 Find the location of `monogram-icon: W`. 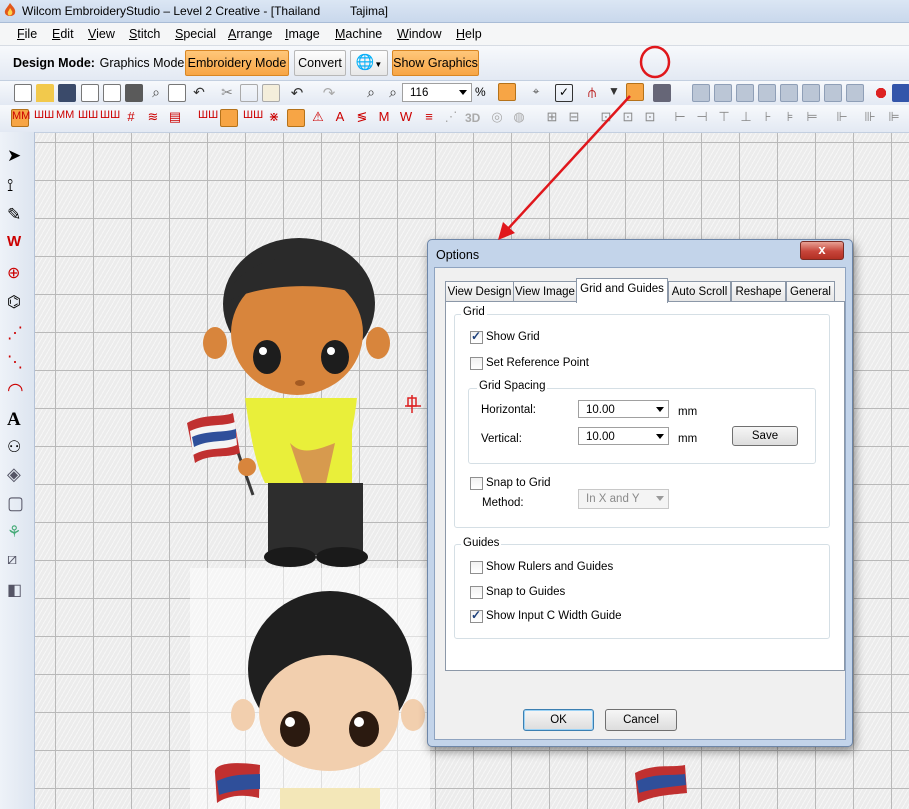

monogram-icon: W is located at coordinates (17, 243).